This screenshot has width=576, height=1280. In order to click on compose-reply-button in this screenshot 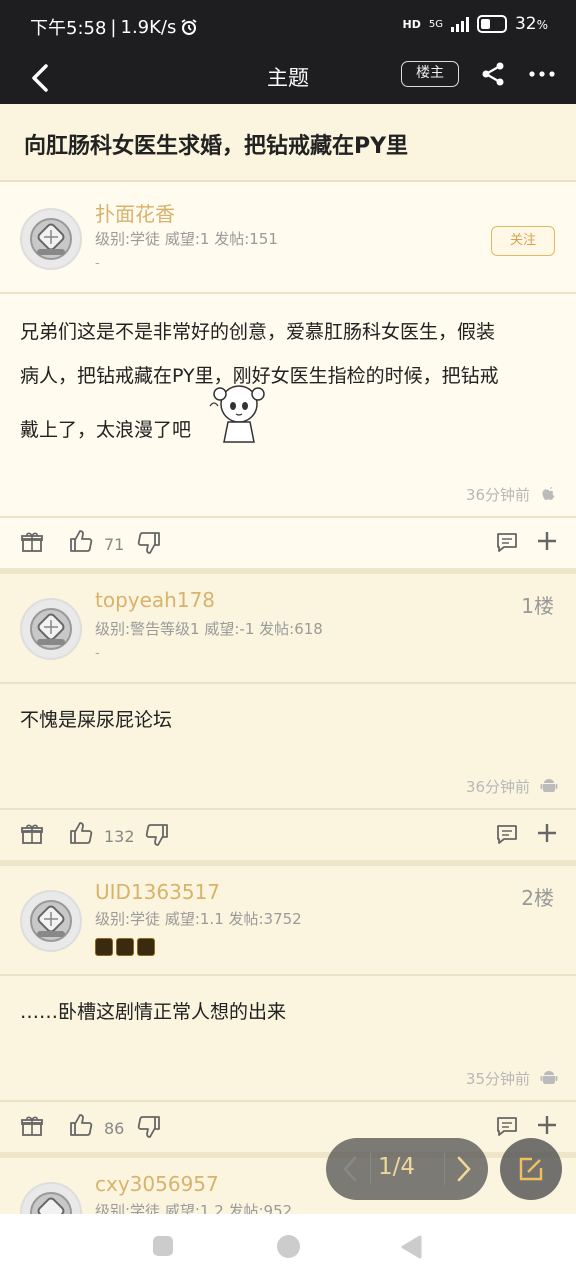, I will do `click(531, 1169)`.